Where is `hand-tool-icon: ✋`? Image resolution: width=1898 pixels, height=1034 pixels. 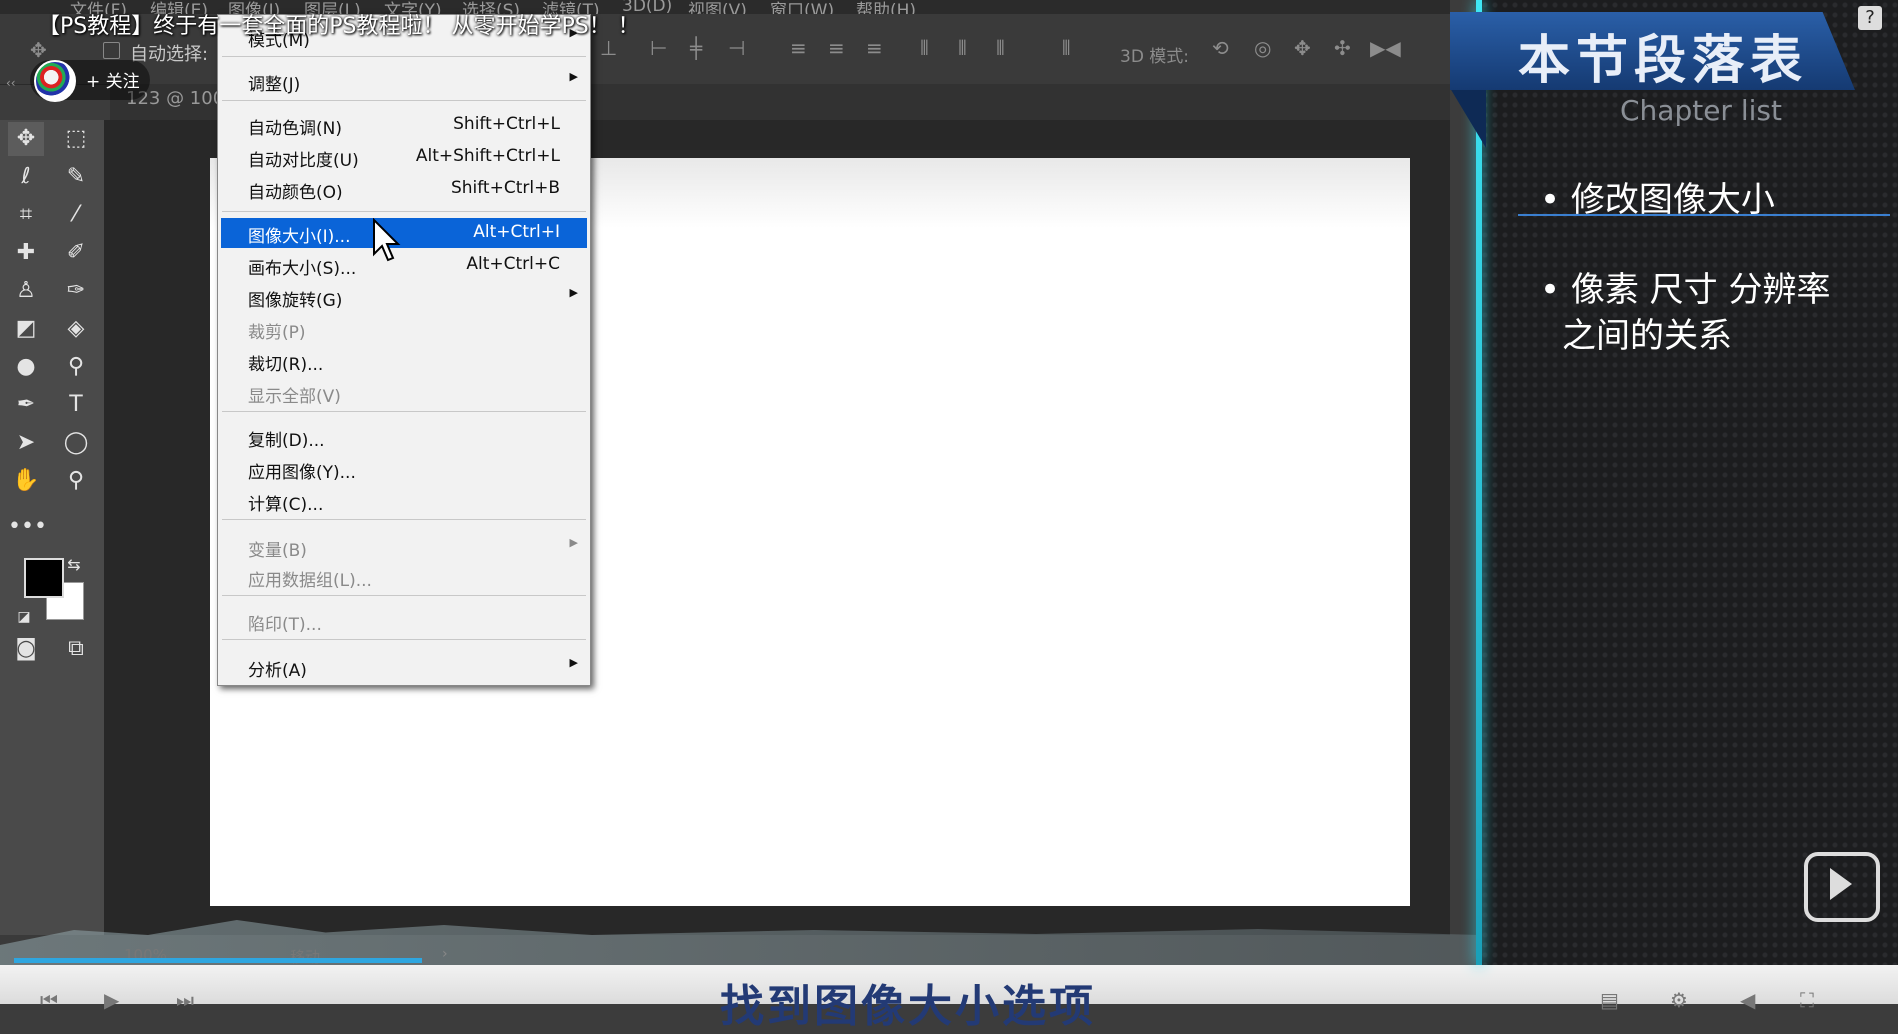
hand-tool-icon: ✋ is located at coordinates (26, 481).